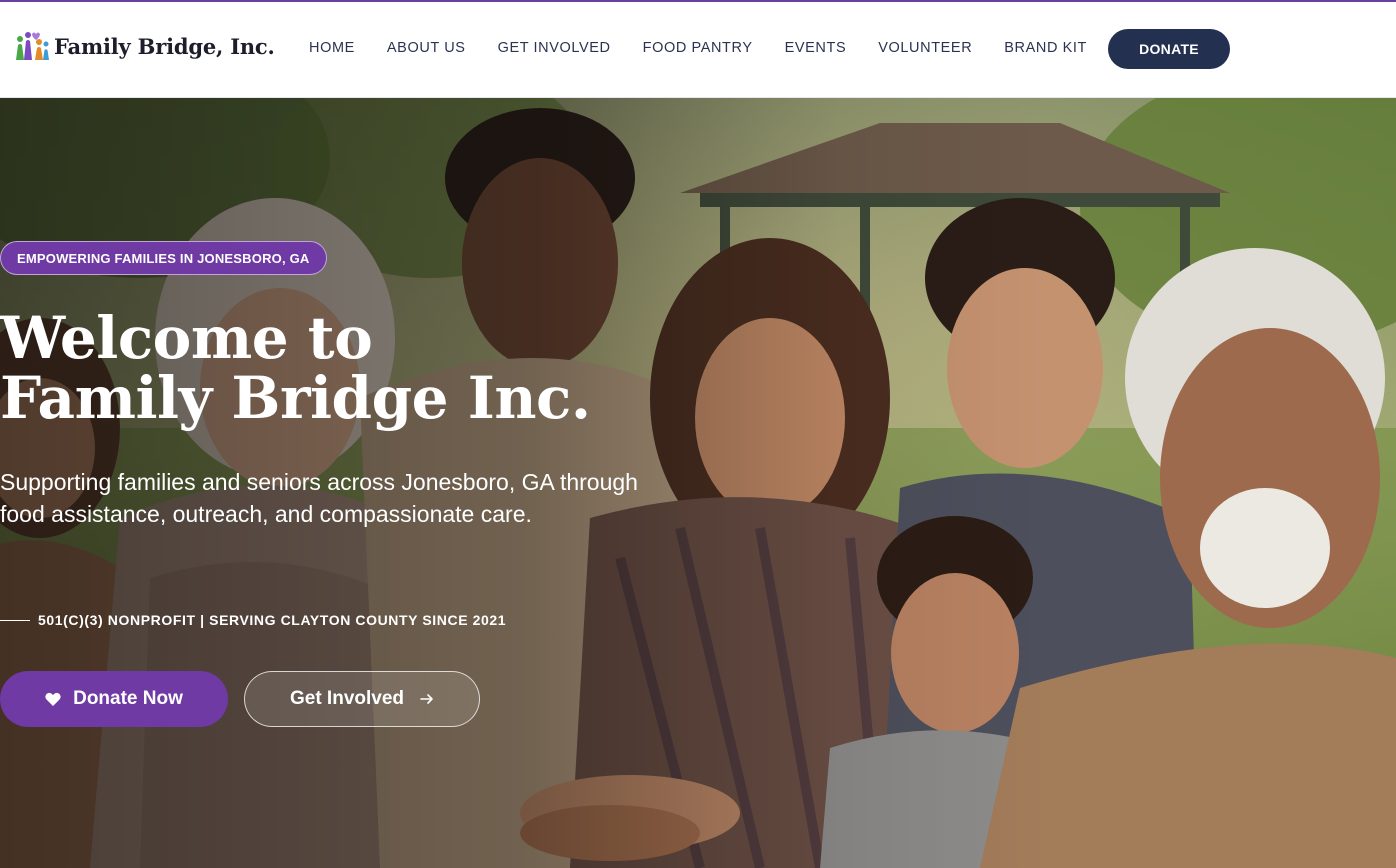 The width and height of the screenshot is (1396, 868). I want to click on family-people-icon, so click(32, 46).